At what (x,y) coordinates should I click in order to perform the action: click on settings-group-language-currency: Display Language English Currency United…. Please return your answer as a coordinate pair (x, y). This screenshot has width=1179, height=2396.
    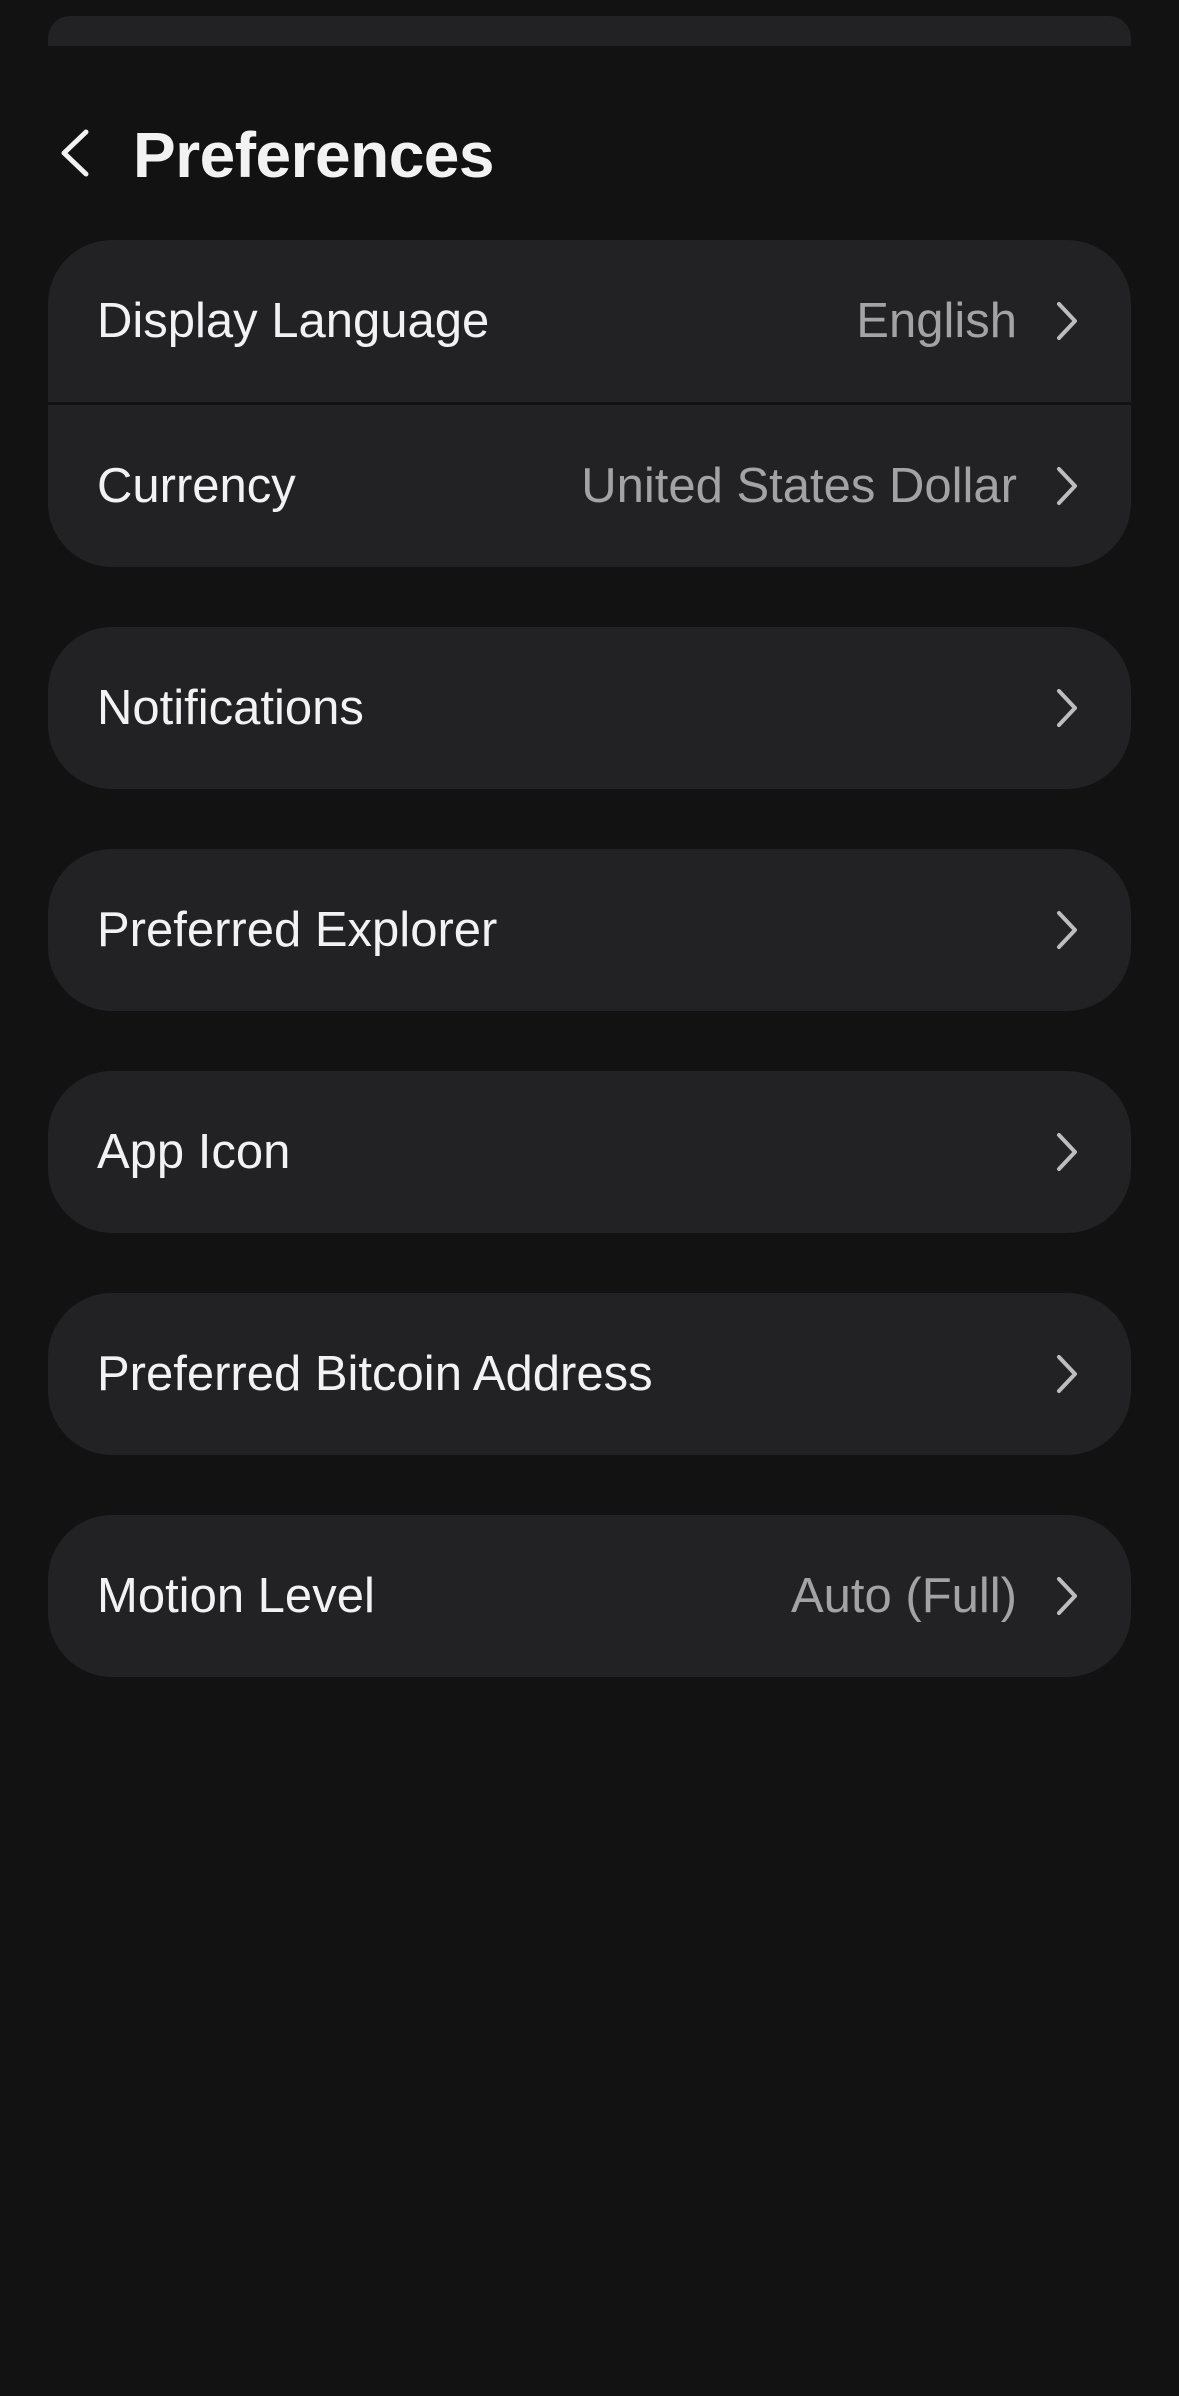
    Looking at the image, I should click on (589, 403).